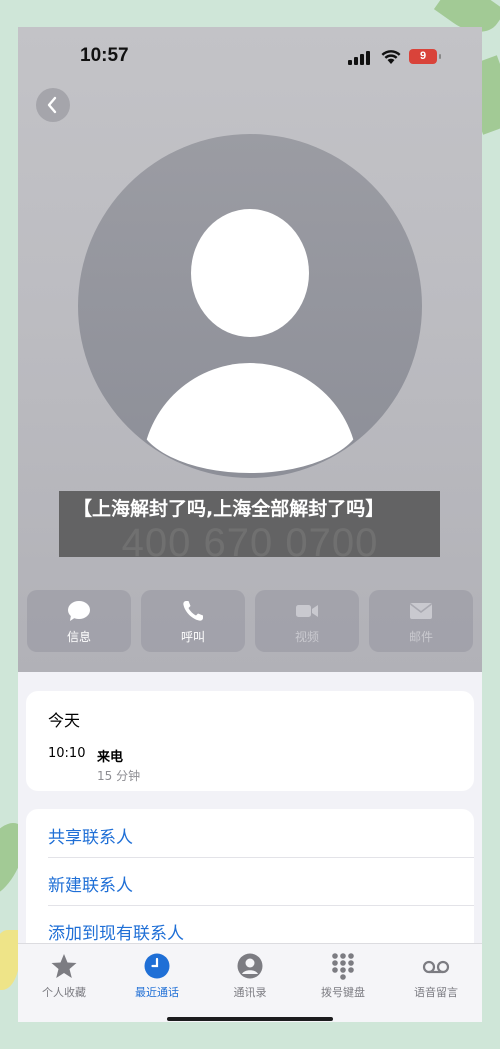 This screenshot has width=500, height=1049. What do you see at coordinates (229, 509) in the screenshot?
I see `headline-text: 【上海解封了吗,上海全部解封了吗】` at bounding box center [229, 509].